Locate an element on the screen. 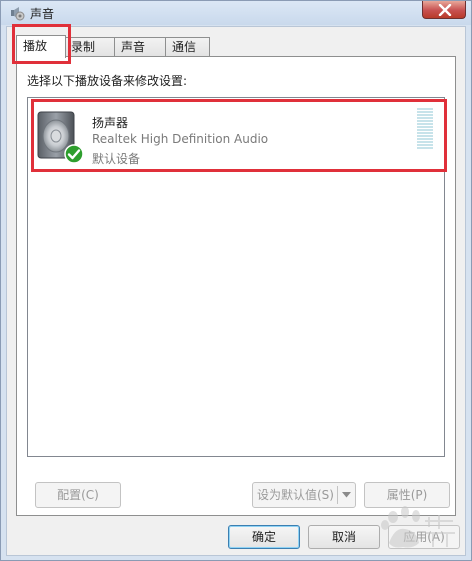  set-default-split-button: 设为默认值(S) is located at coordinates (304, 495).